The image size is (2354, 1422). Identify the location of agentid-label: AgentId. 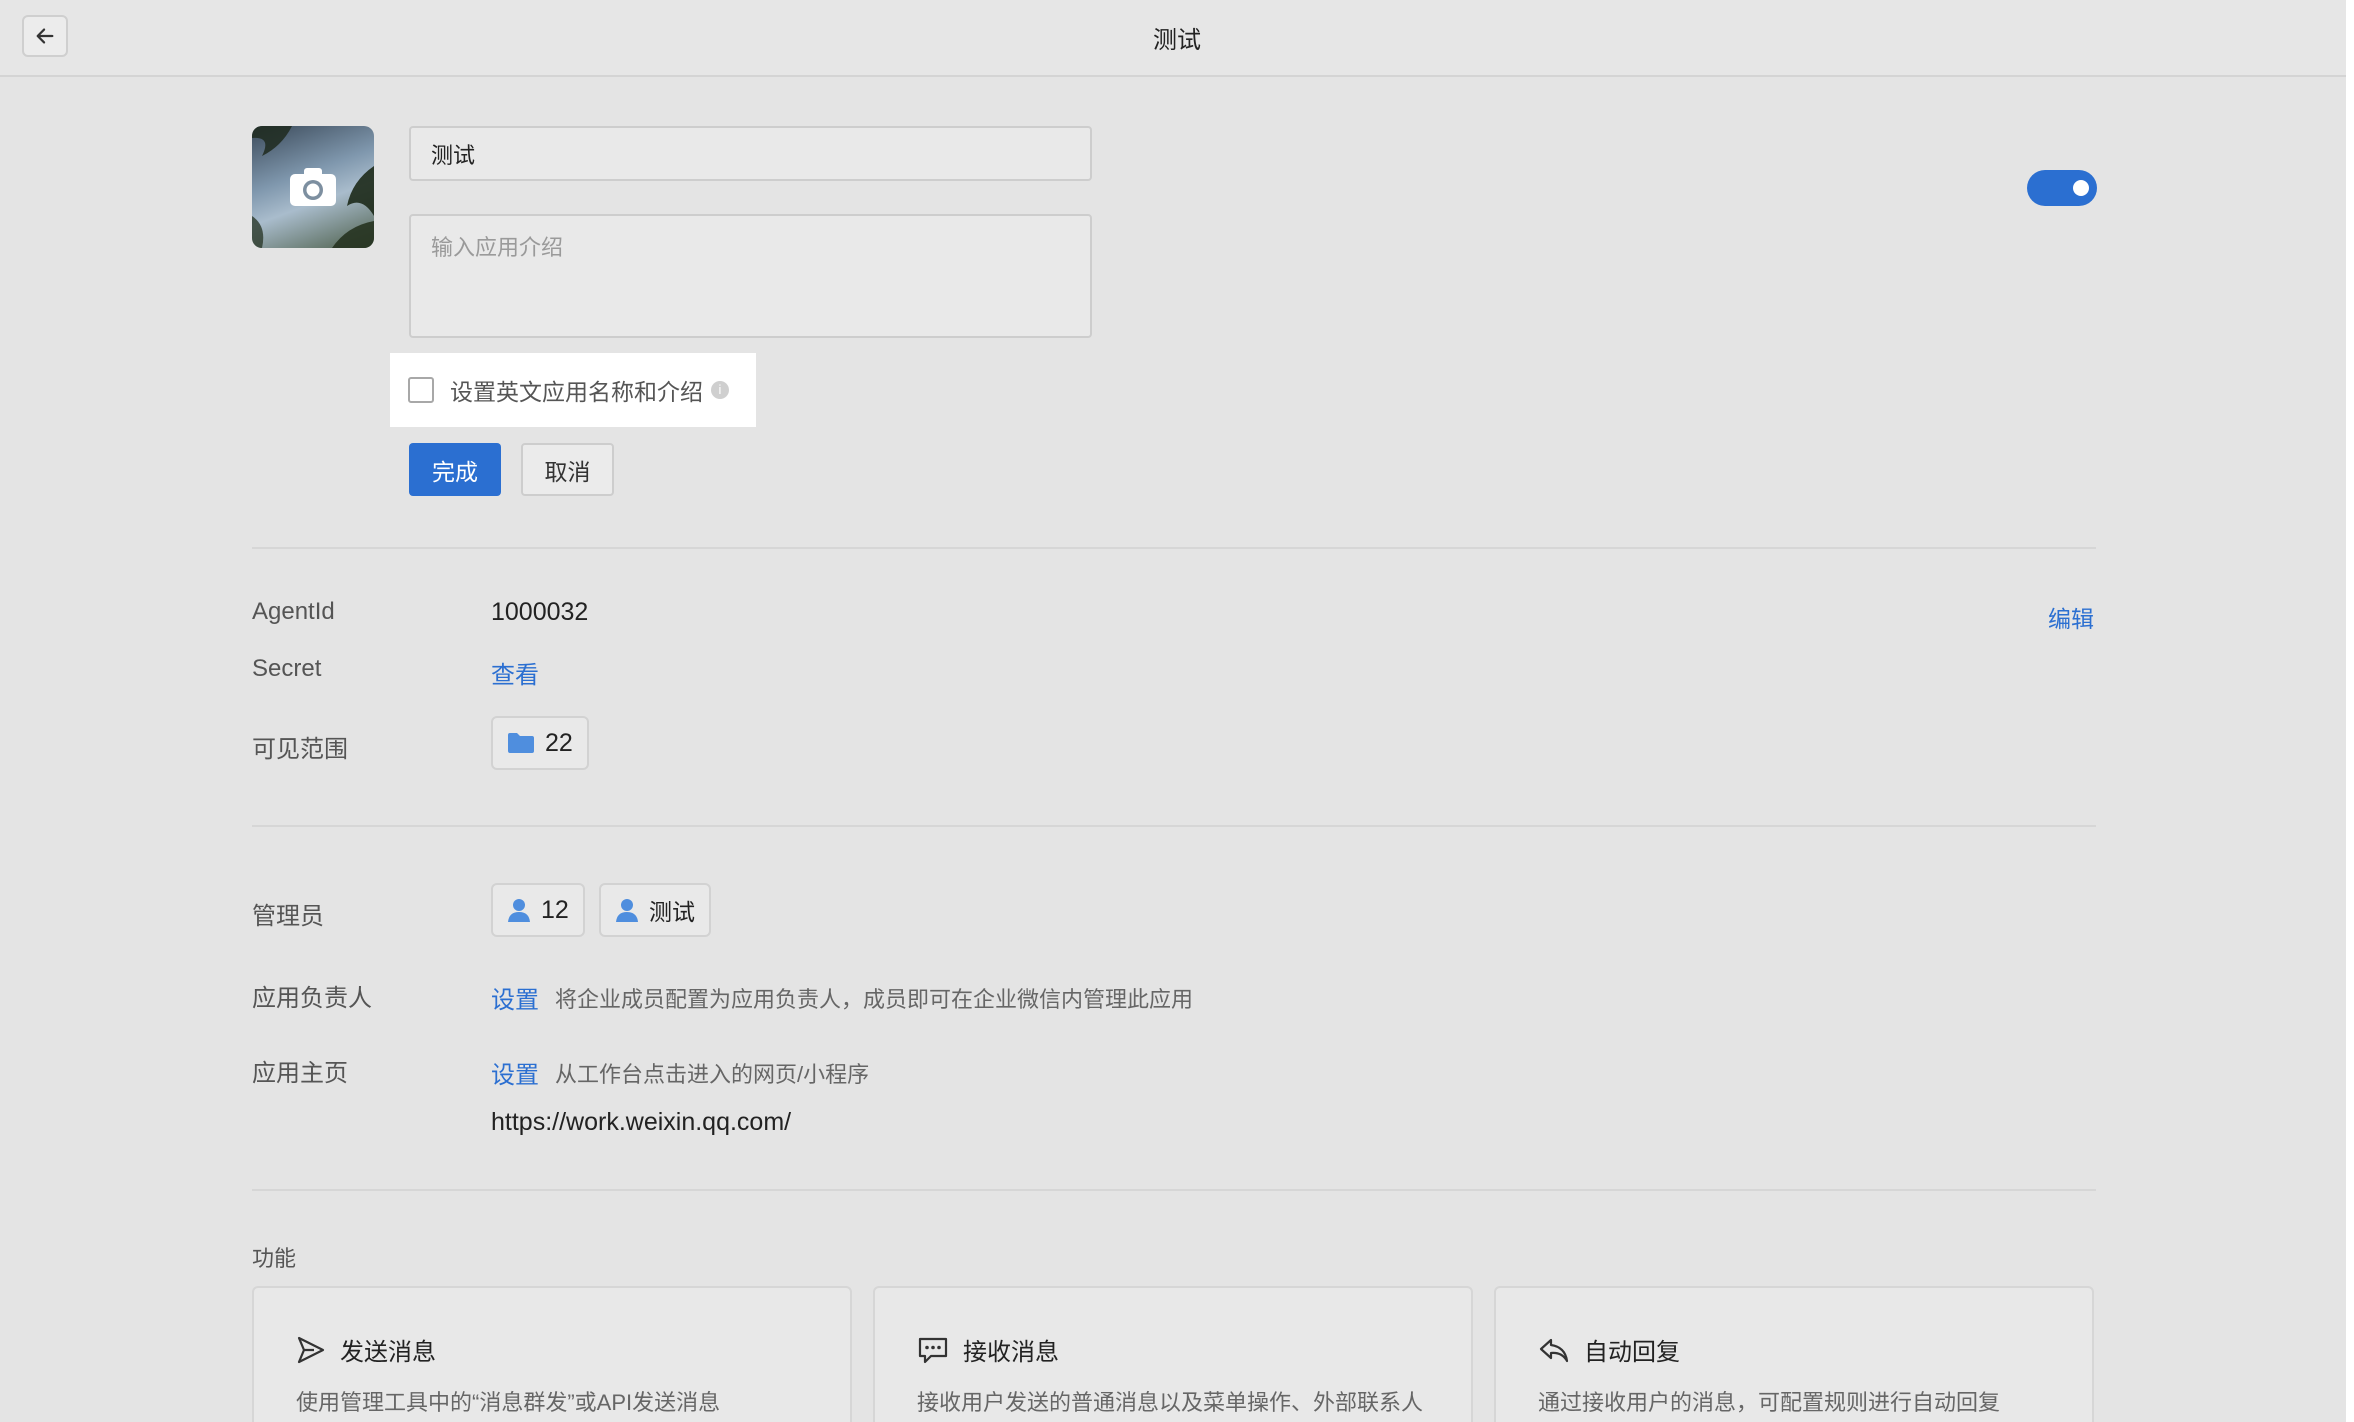
(293, 611).